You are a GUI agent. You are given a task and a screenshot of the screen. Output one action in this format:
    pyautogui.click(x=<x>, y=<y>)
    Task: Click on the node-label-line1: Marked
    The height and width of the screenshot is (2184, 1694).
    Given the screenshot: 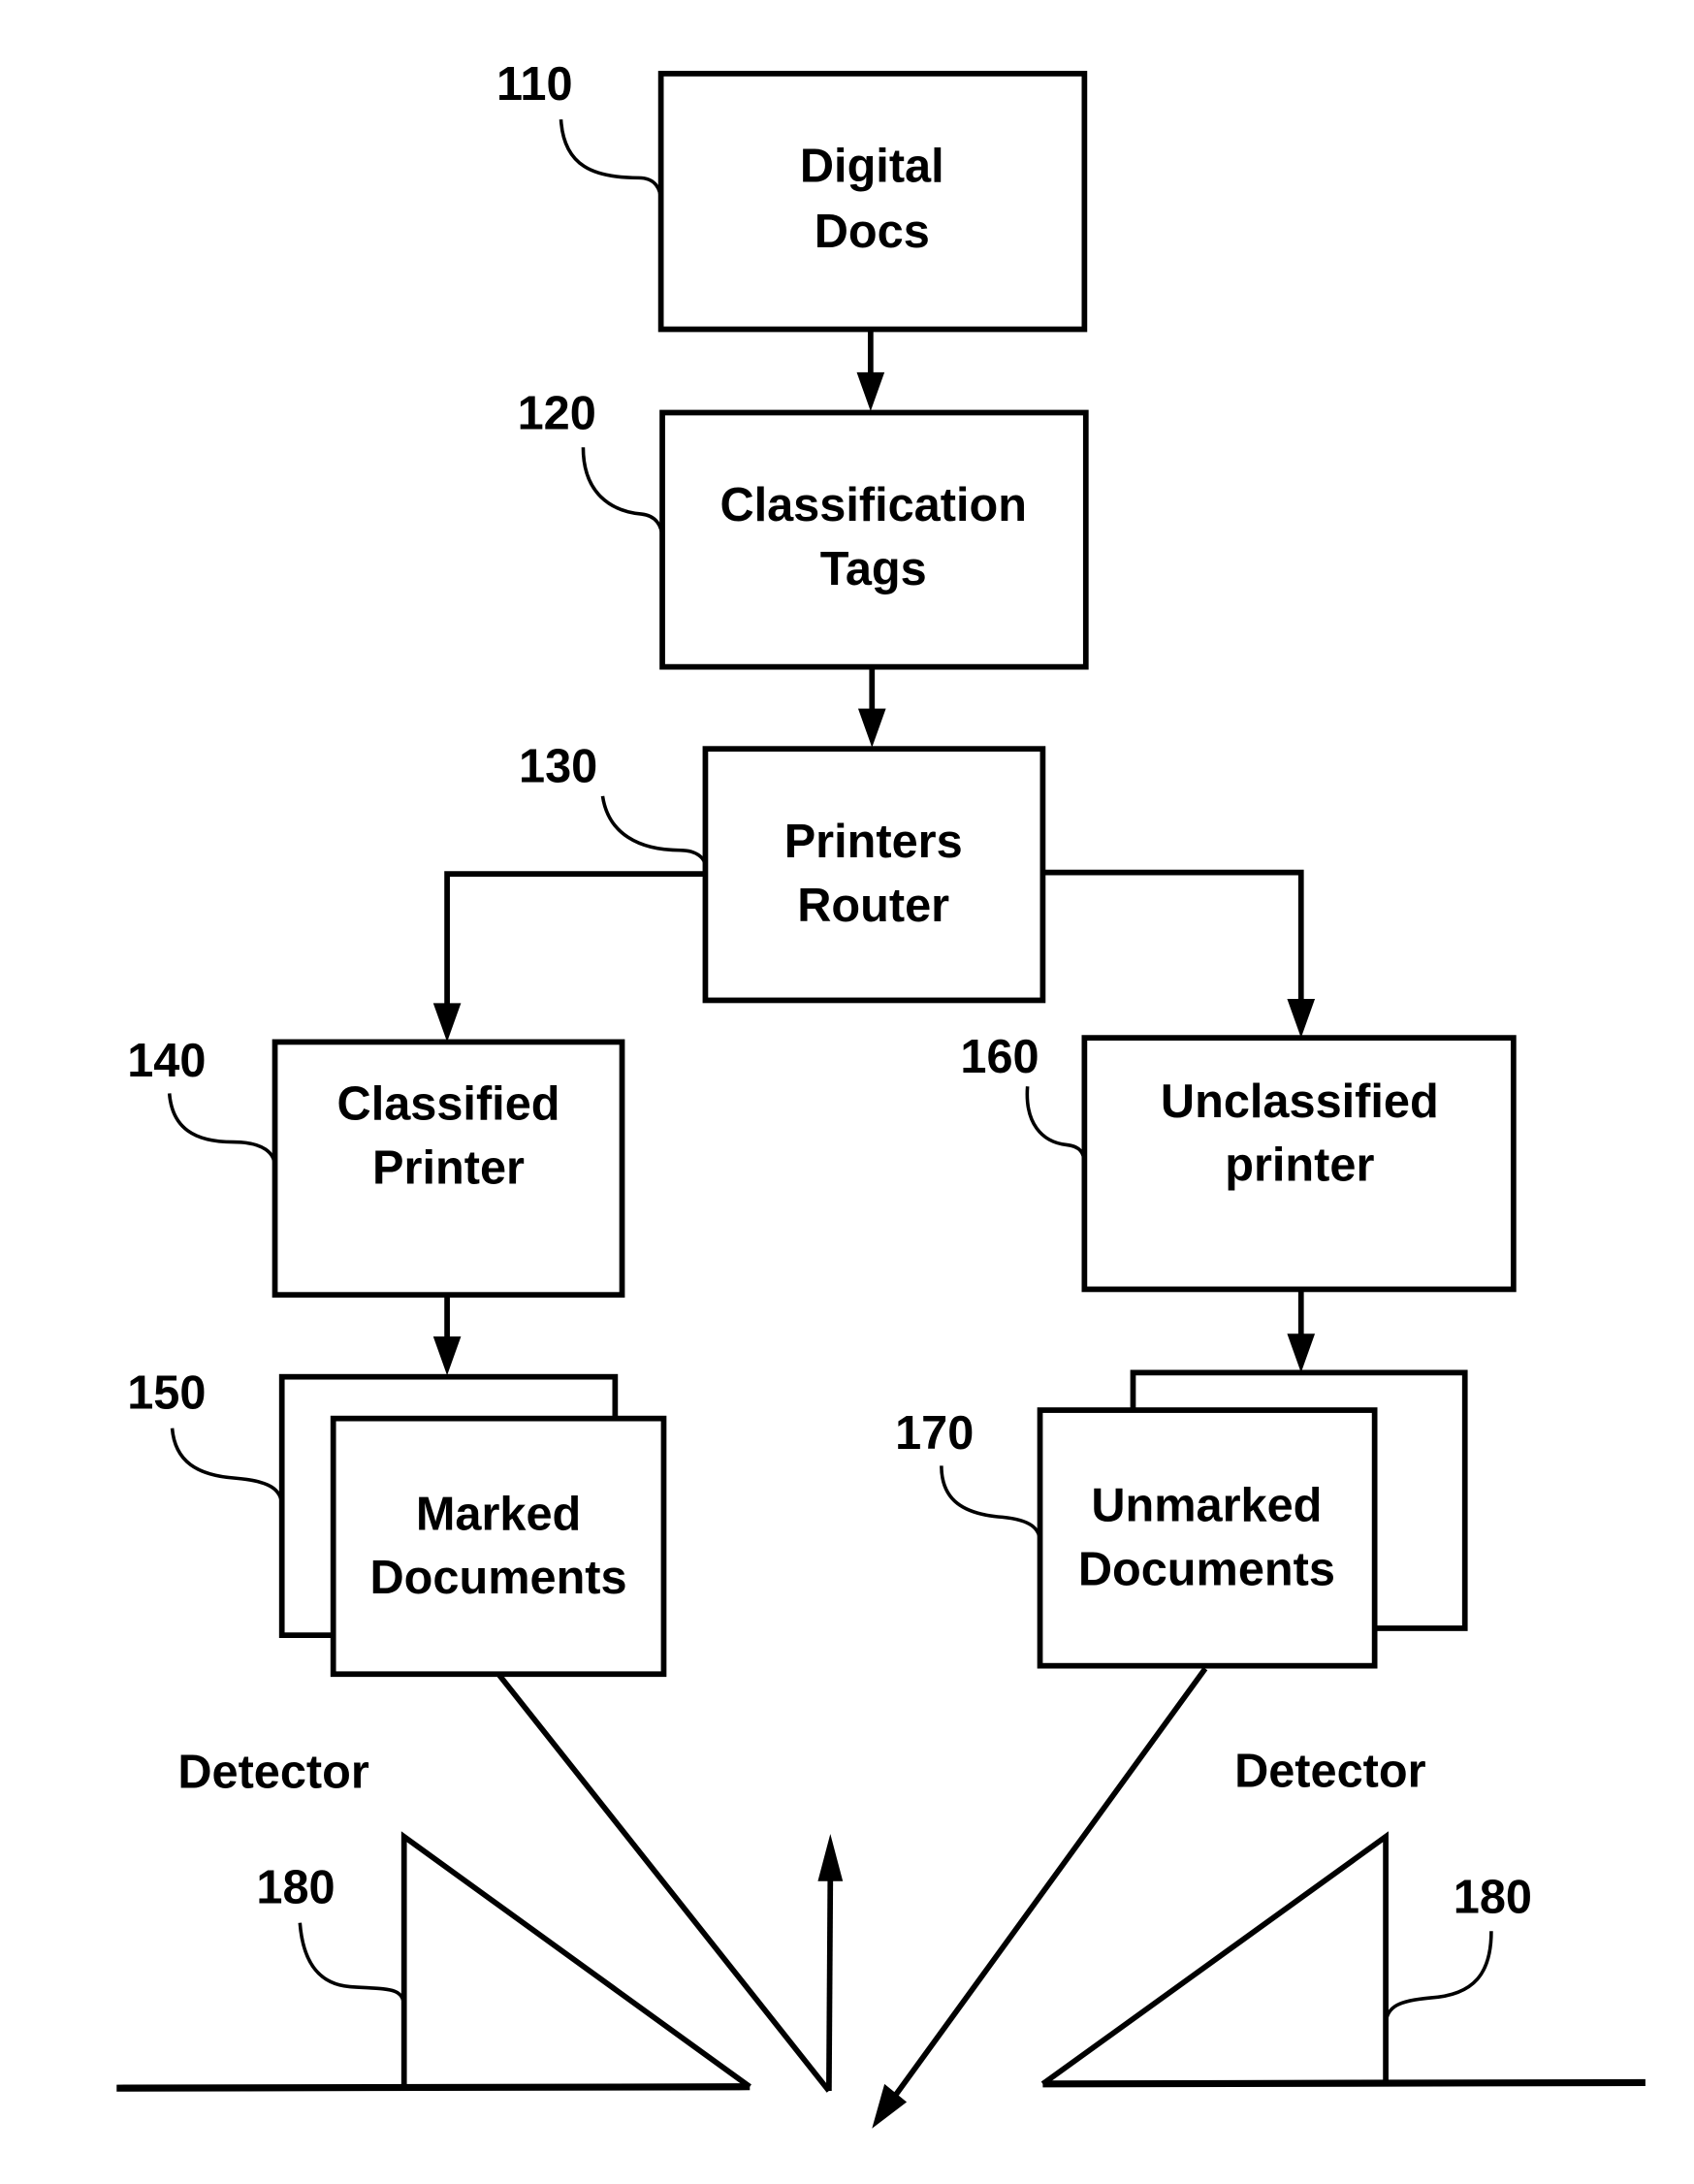 What is the action you would take?
    pyautogui.click(x=498, y=1514)
    